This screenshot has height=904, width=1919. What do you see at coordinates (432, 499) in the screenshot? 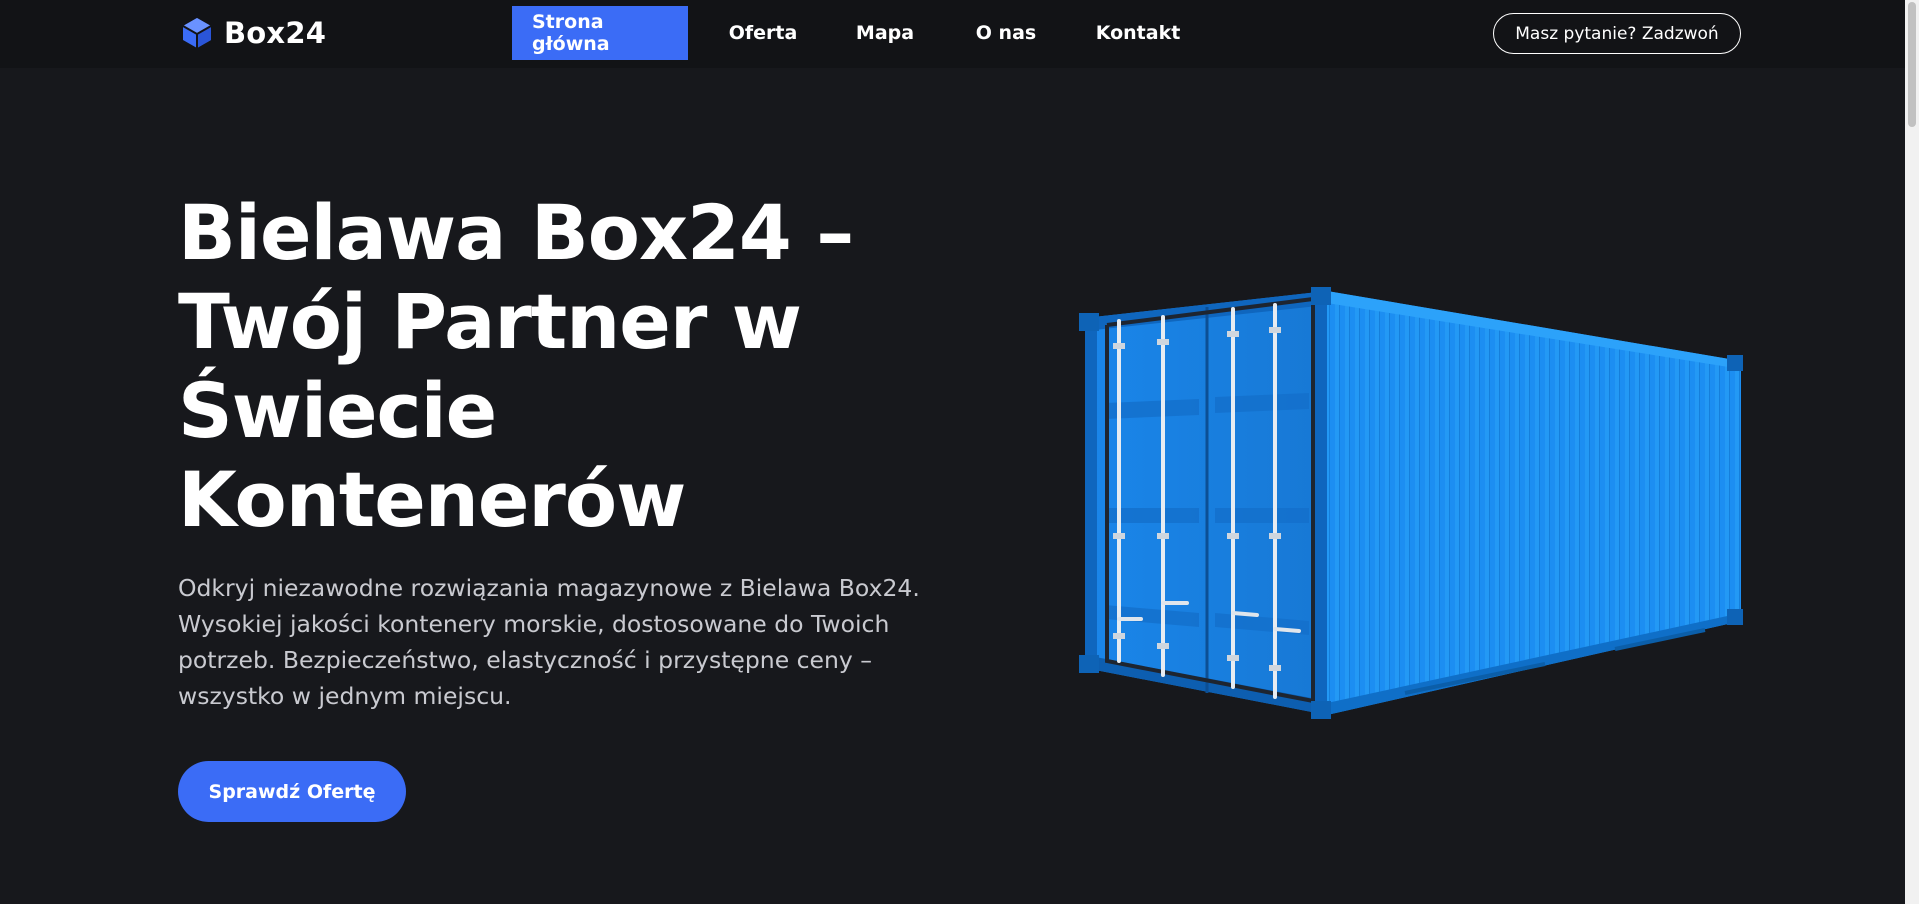
I see `hero-title-line: Kontenerów` at bounding box center [432, 499].